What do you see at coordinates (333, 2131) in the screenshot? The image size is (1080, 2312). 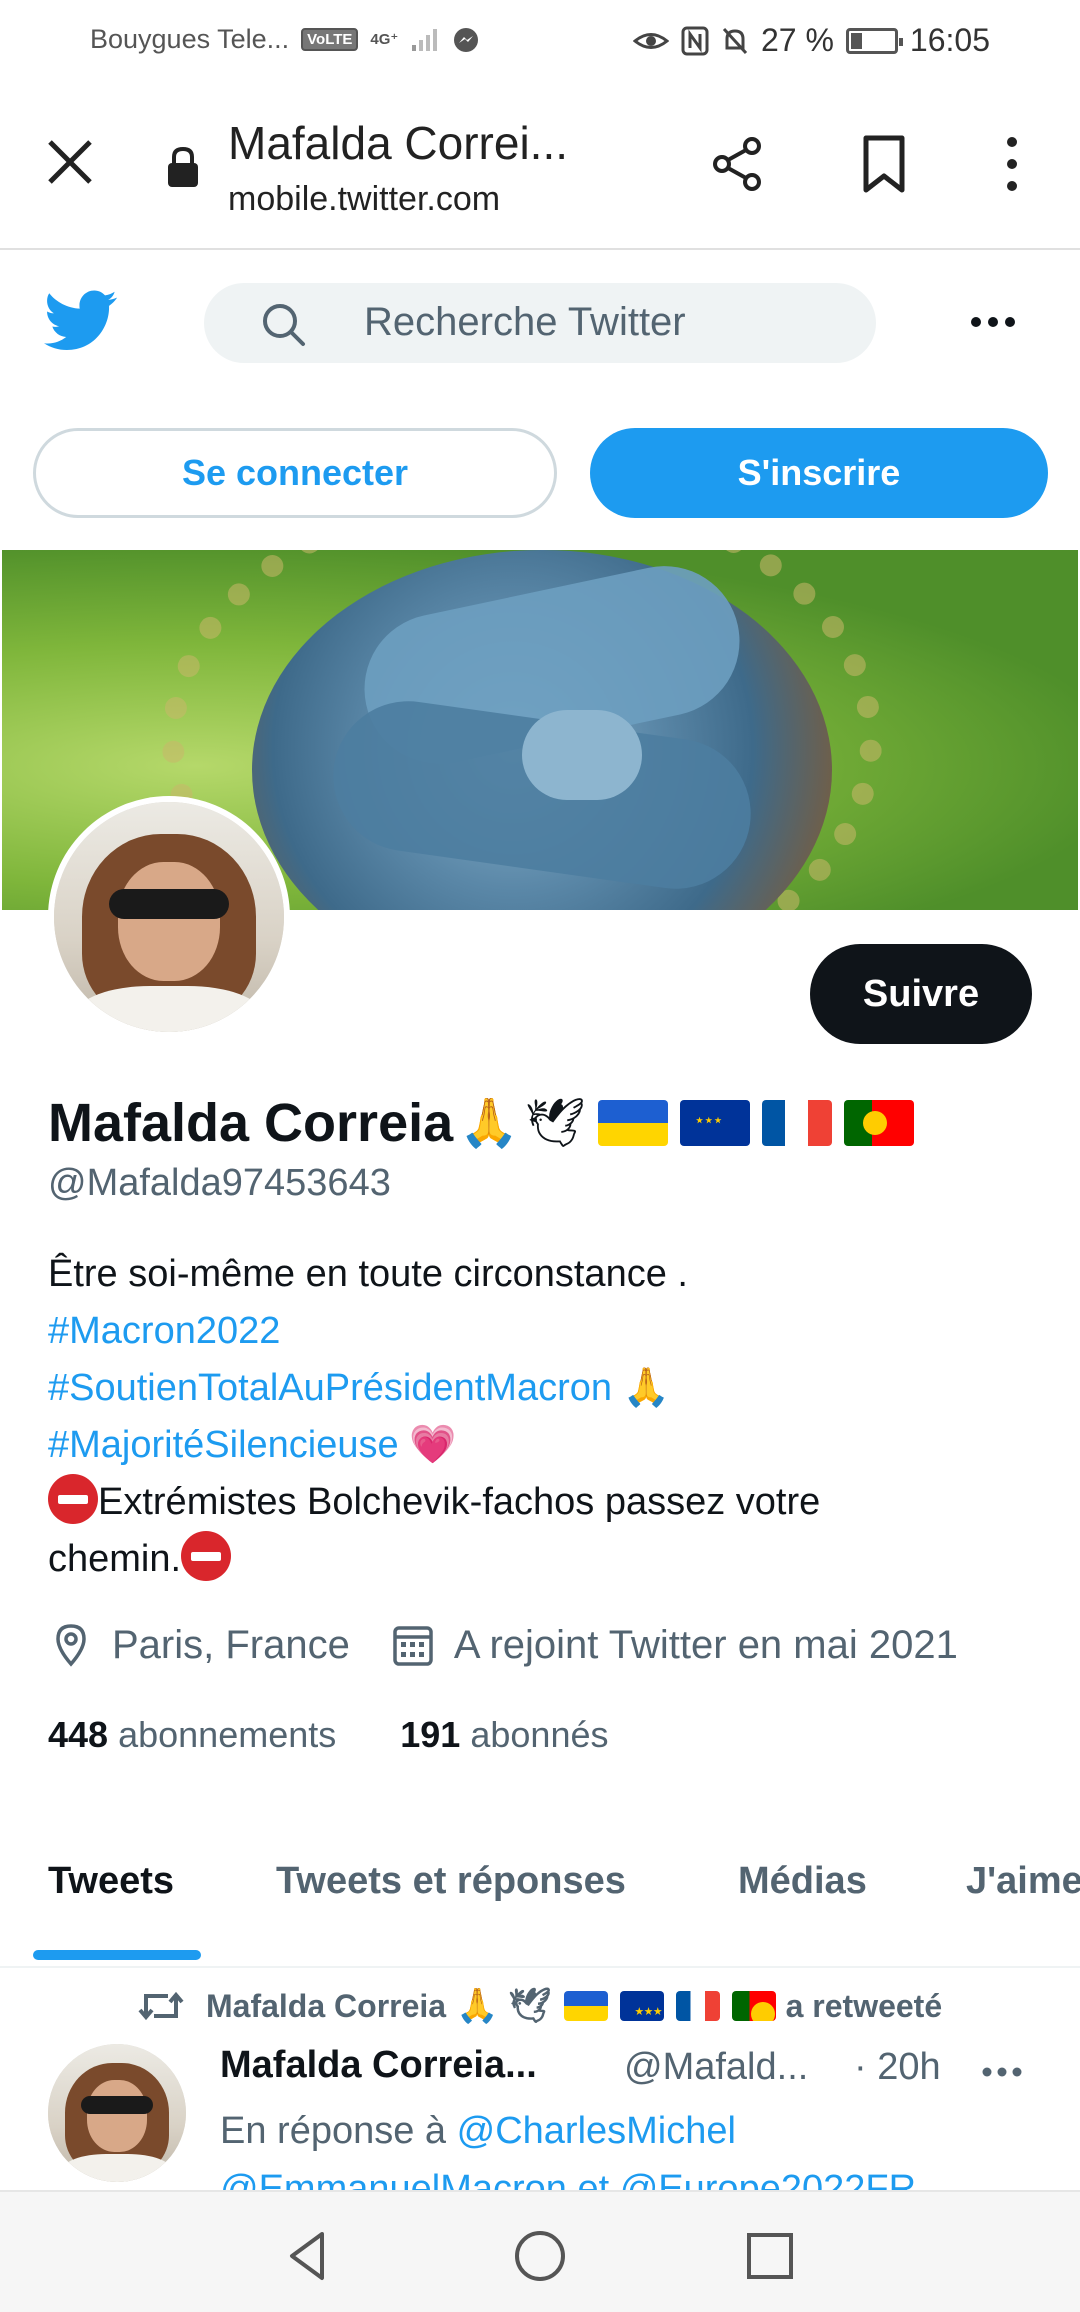 I see `reply-prefix: En réponse à` at bounding box center [333, 2131].